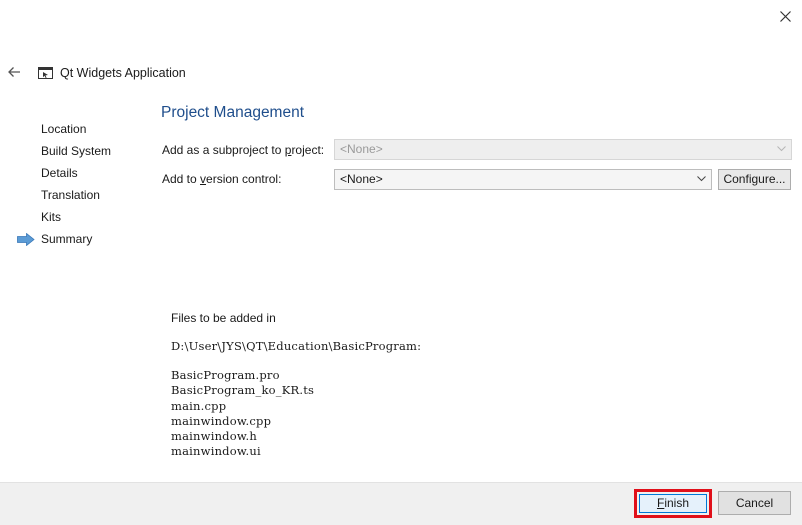  What do you see at coordinates (216, 451) in the screenshot?
I see `list-item: mainwindow.ui` at bounding box center [216, 451].